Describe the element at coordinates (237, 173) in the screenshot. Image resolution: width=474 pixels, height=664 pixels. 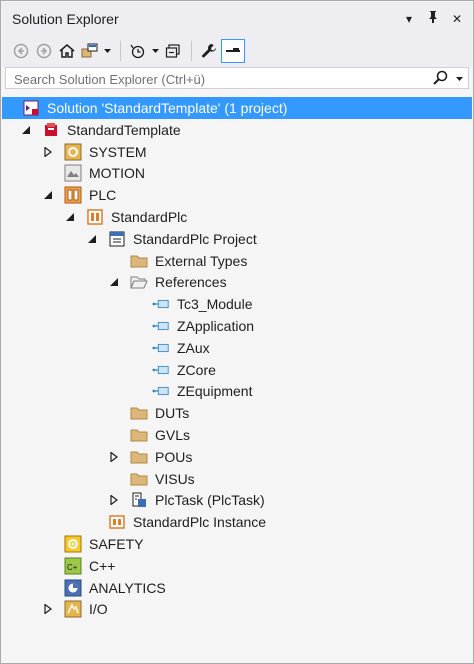
I see `tree-node: MOTION` at that location.